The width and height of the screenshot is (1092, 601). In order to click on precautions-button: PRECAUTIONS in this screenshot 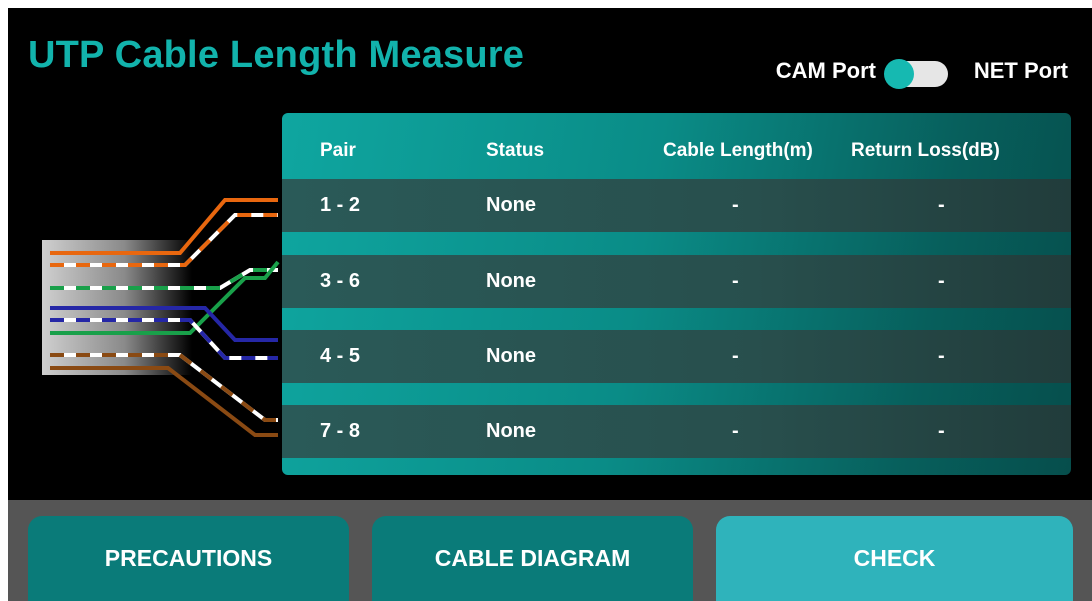, I will do `click(188, 558)`.